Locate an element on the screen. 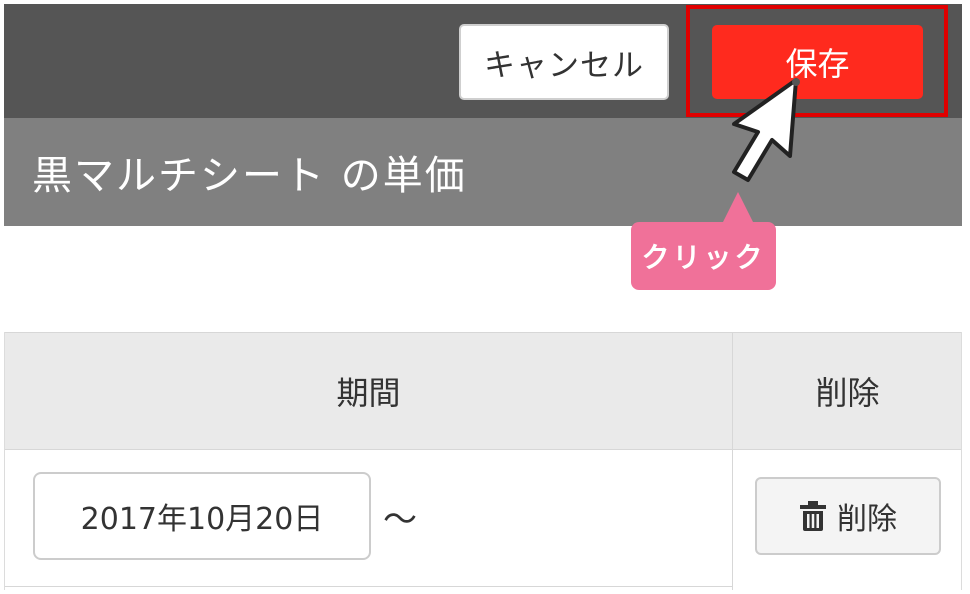 The image size is (970, 594). click-tooltip: クリック is located at coordinates (703, 256).